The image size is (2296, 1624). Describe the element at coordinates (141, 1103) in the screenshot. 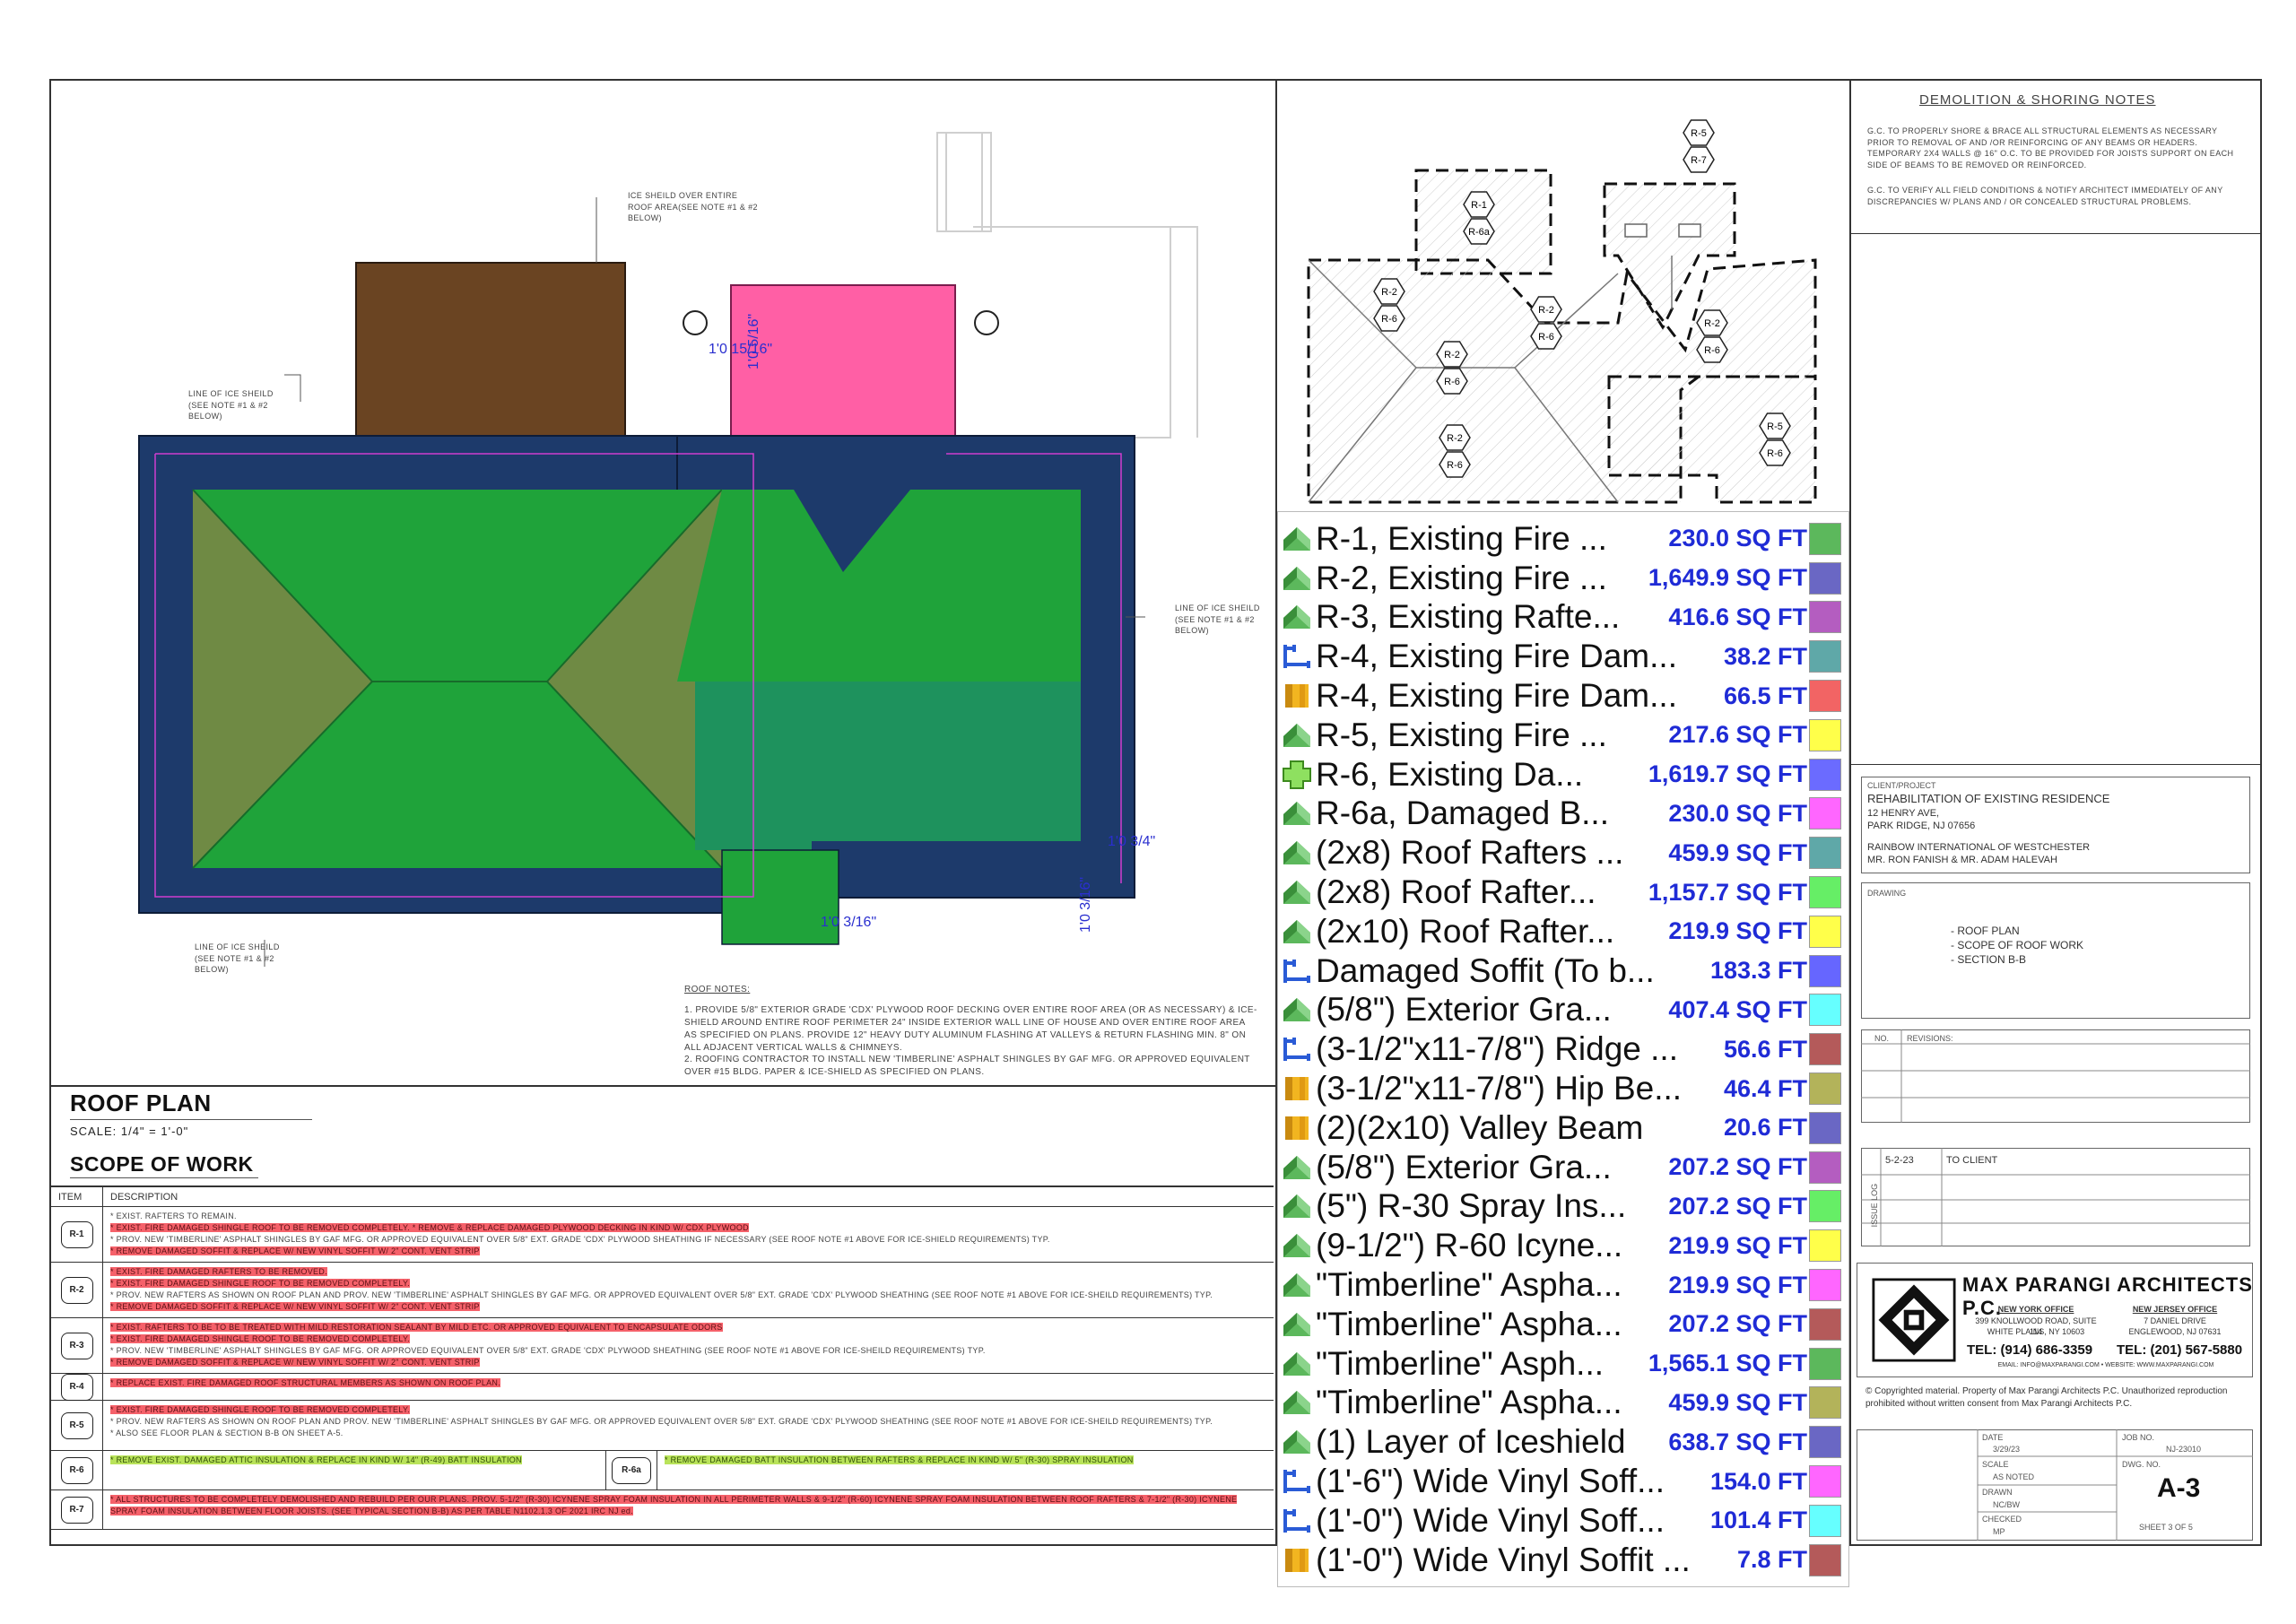

I see `roof-plan-title: ROOF PLAN` at that location.